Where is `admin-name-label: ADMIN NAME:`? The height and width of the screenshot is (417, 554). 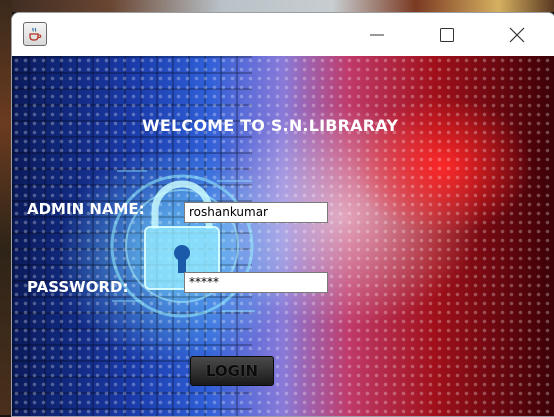
admin-name-label: ADMIN NAME: is located at coordinates (86, 209).